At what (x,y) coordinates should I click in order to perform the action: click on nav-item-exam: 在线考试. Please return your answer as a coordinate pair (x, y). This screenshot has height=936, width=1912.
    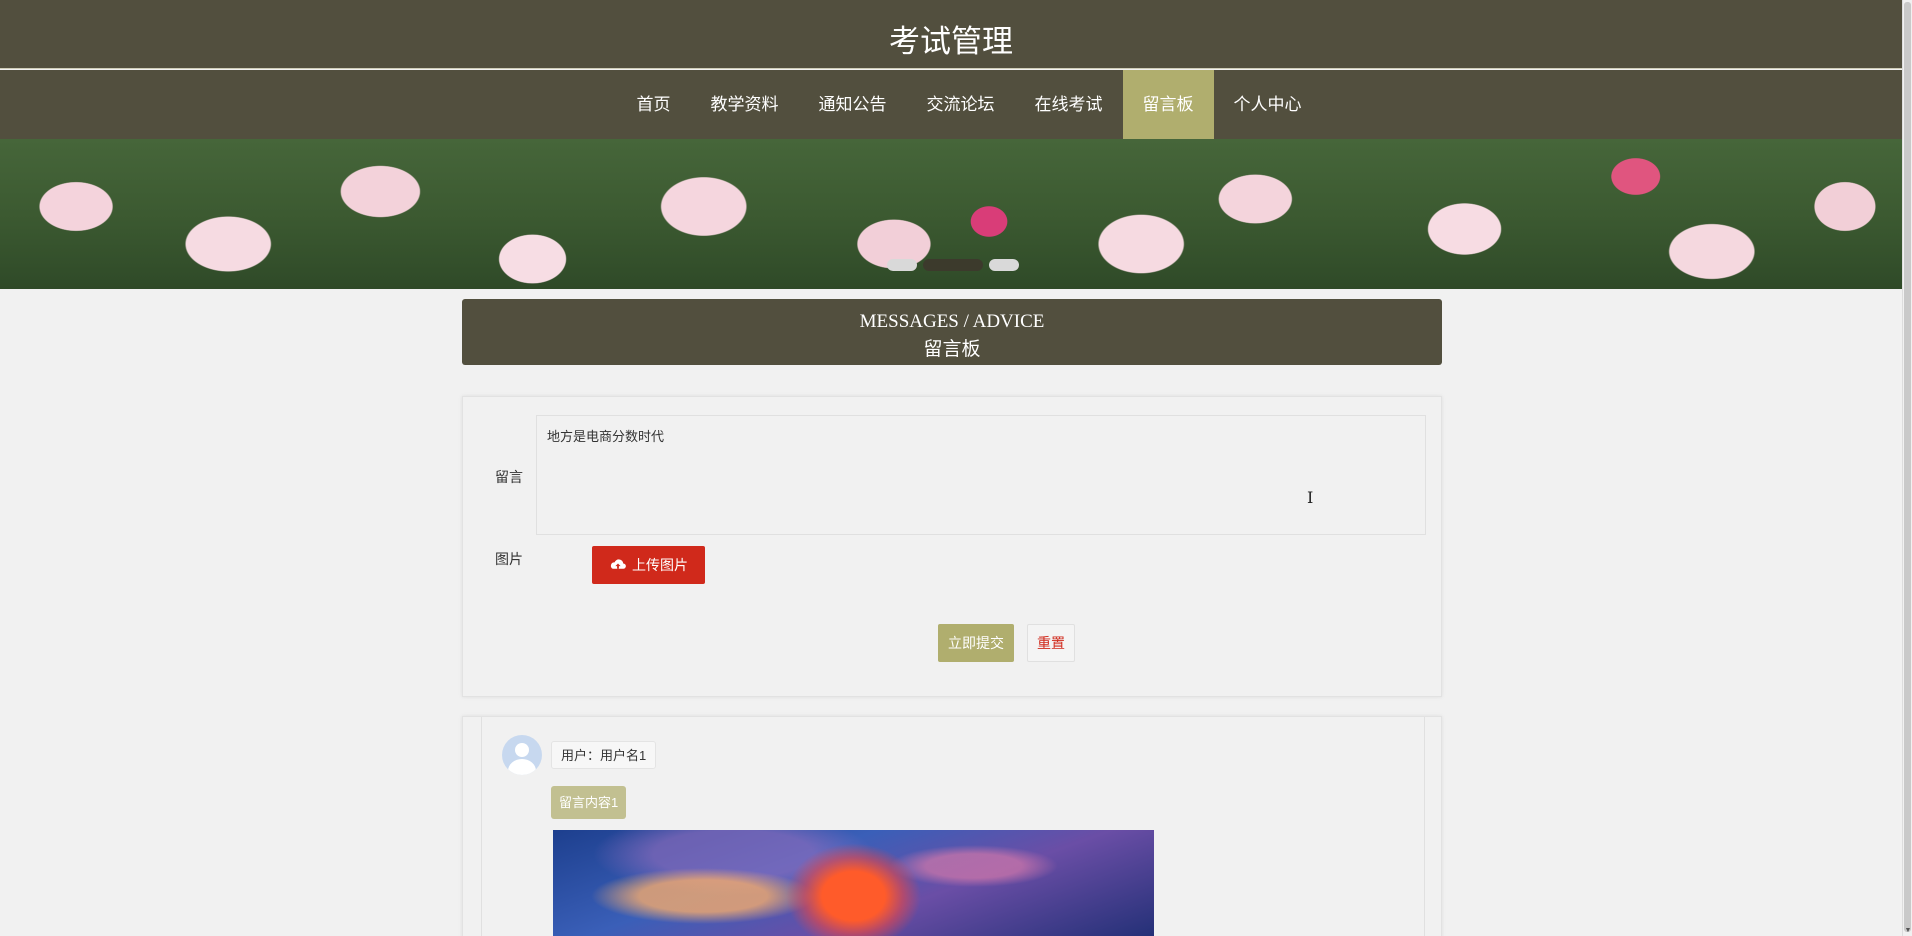
    Looking at the image, I should click on (1069, 104).